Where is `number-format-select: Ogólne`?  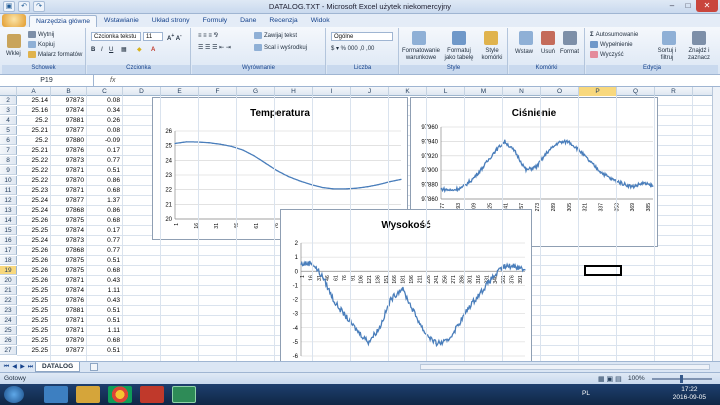
number-format-select: Ogólne is located at coordinates (362, 36).